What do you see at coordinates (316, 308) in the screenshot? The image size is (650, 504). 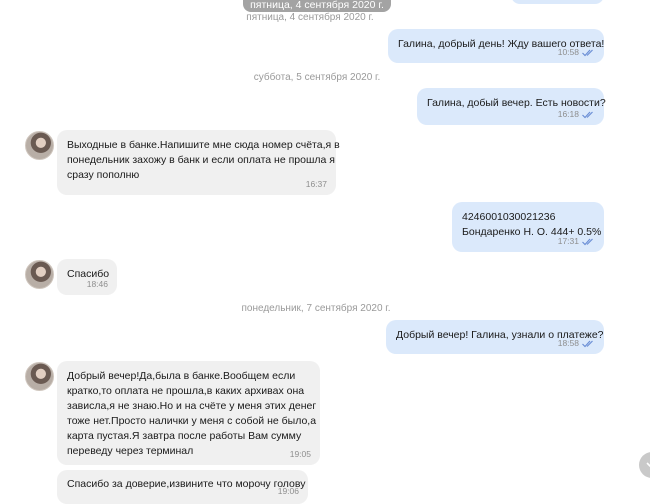 I see `date-separator-monday: понедельник, 7 сентября 2020 г.` at bounding box center [316, 308].